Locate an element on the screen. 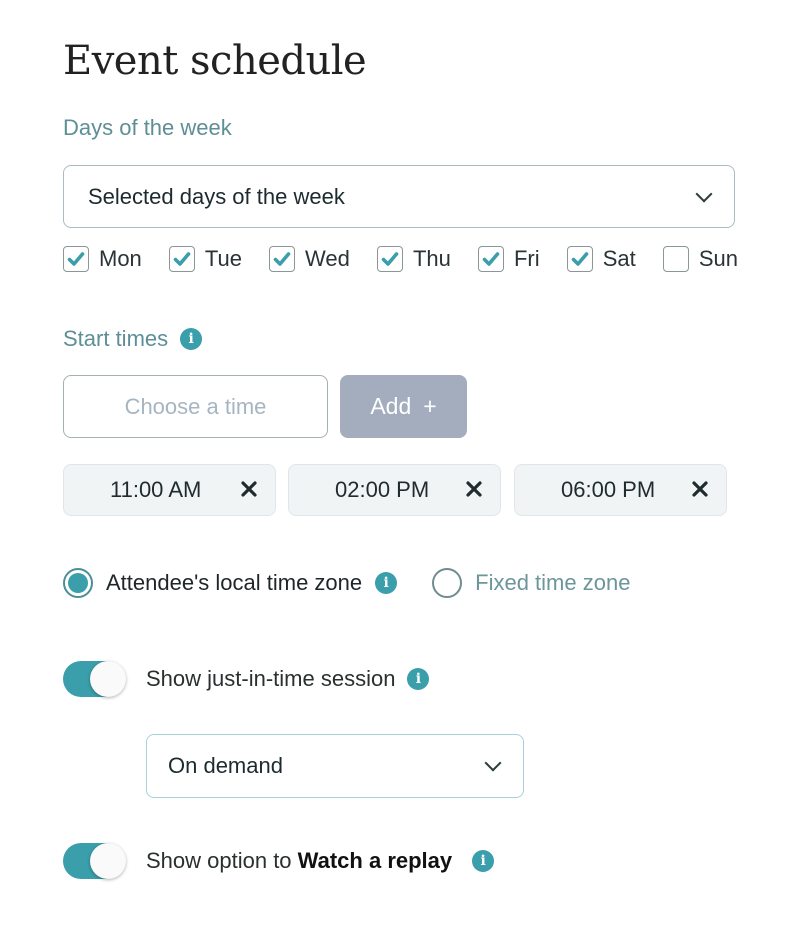 The width and height of the screenshot is (800, 935). days-checkbox-group: Mon Tue Wed Thu Fri Sat Sun is located at coordinates (400, 259).